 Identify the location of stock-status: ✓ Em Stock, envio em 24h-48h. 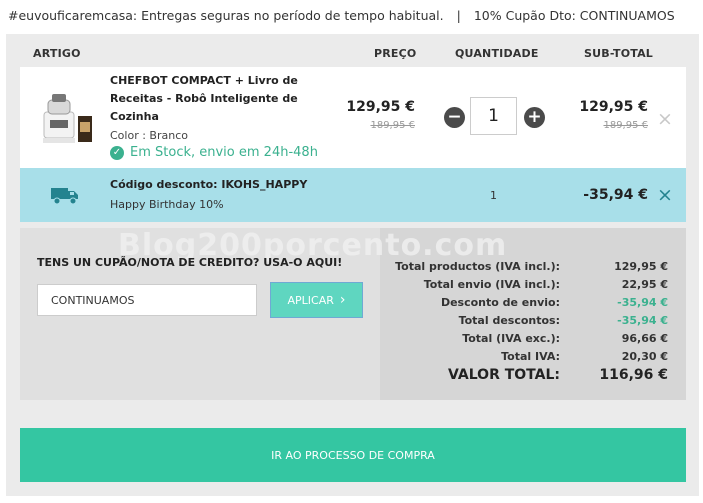
(214, 152).